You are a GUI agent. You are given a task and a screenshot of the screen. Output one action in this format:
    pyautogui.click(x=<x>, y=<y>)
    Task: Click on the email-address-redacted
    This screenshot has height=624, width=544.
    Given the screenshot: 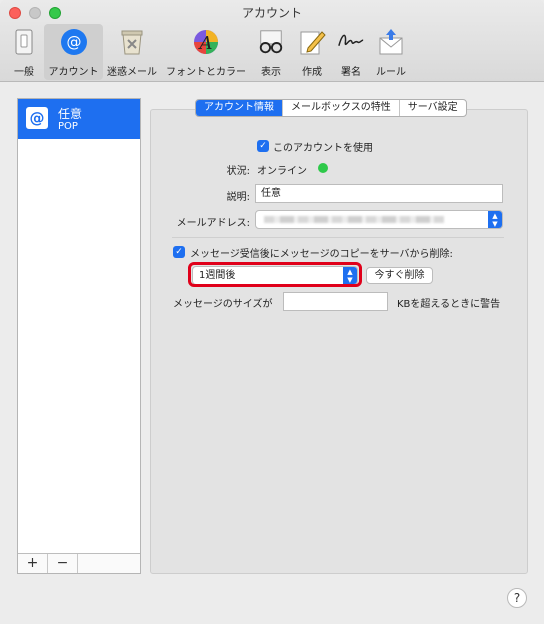 What is the action you would take?
    pyautogui.click(x=354, y=219)
    